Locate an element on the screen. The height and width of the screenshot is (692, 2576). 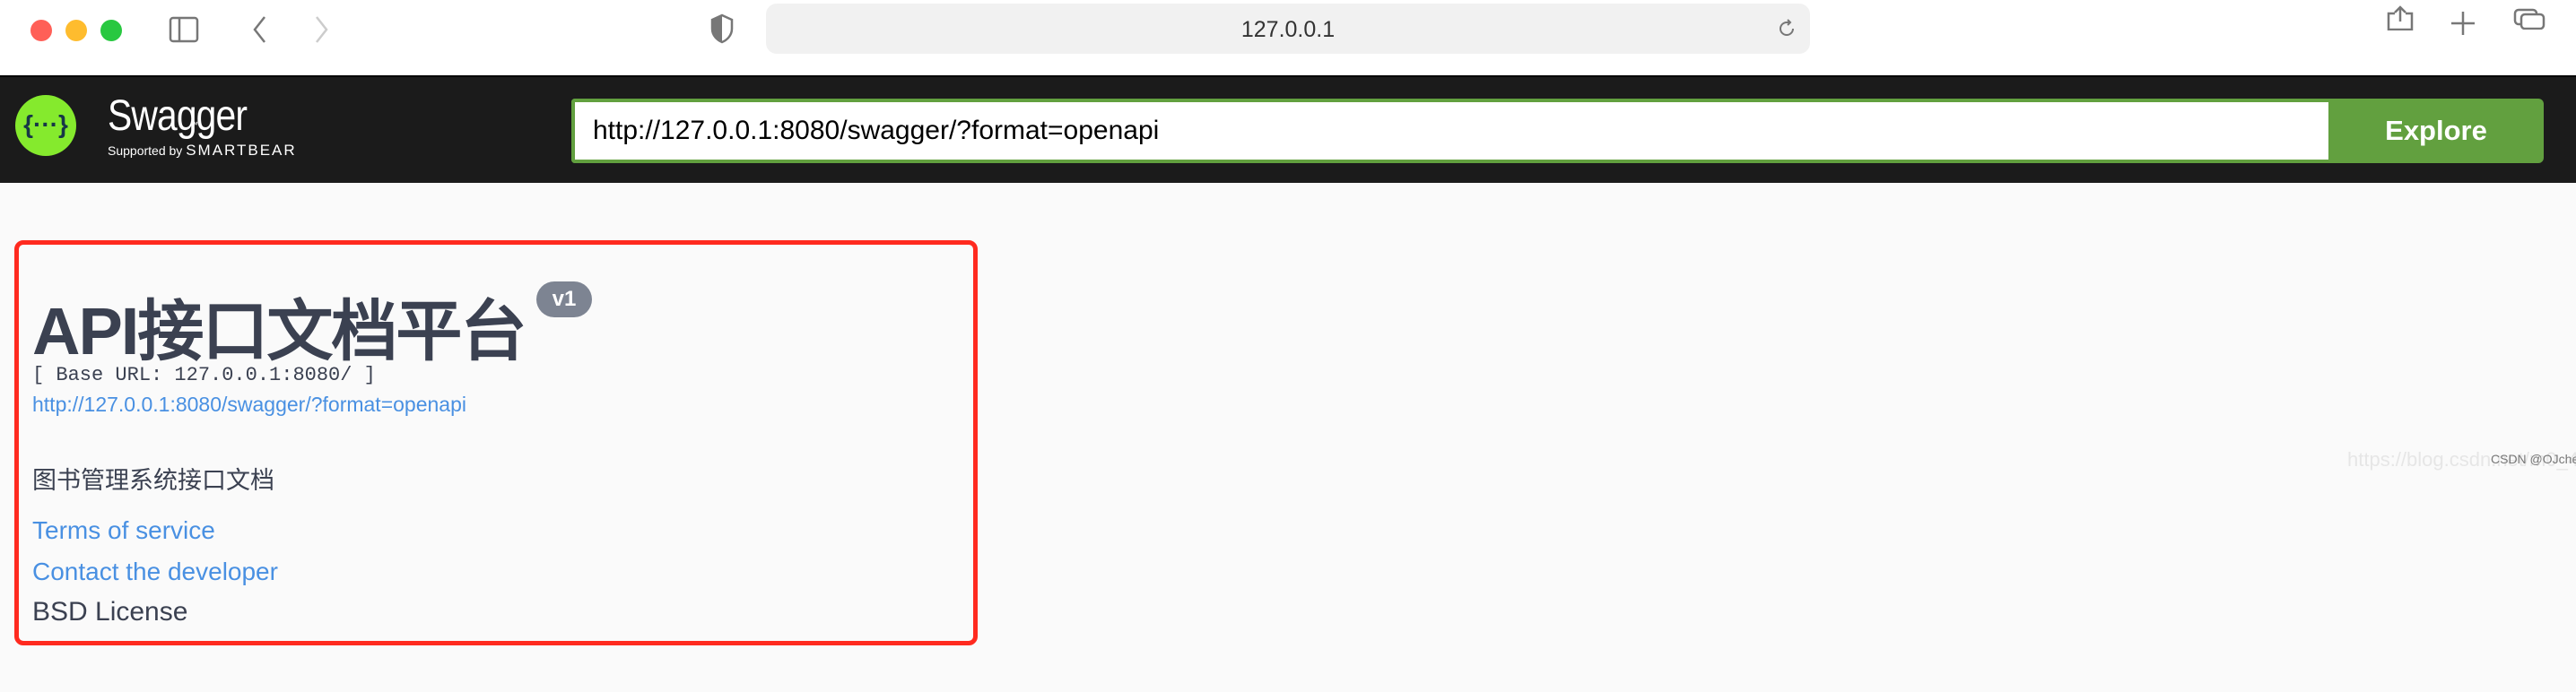
terms-of-service-link: Terms of service is located at coordinates (123, 530).